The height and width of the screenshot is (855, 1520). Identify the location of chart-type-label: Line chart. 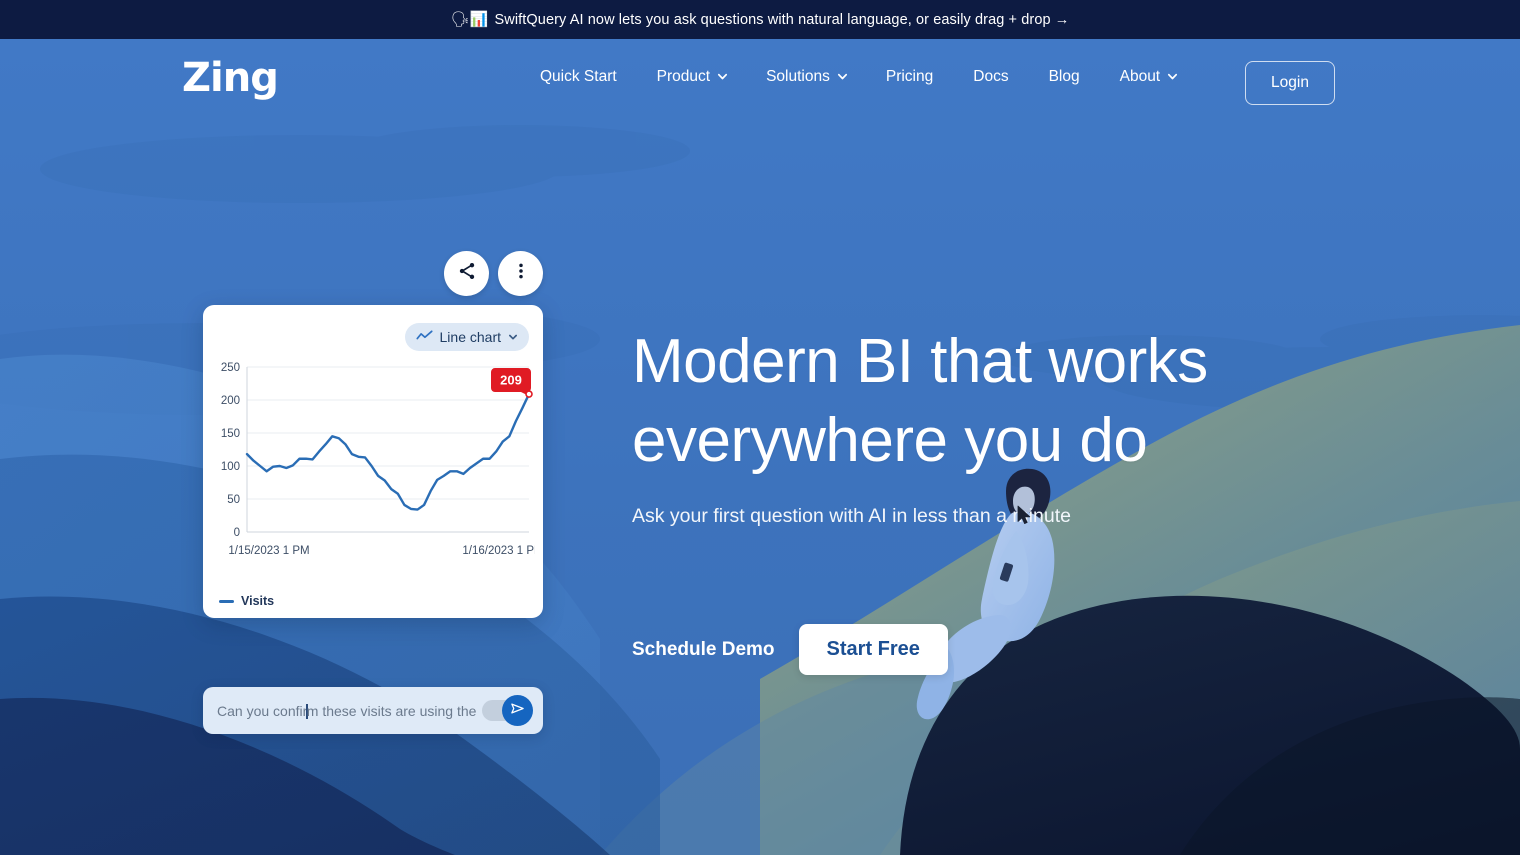
(470, 337).